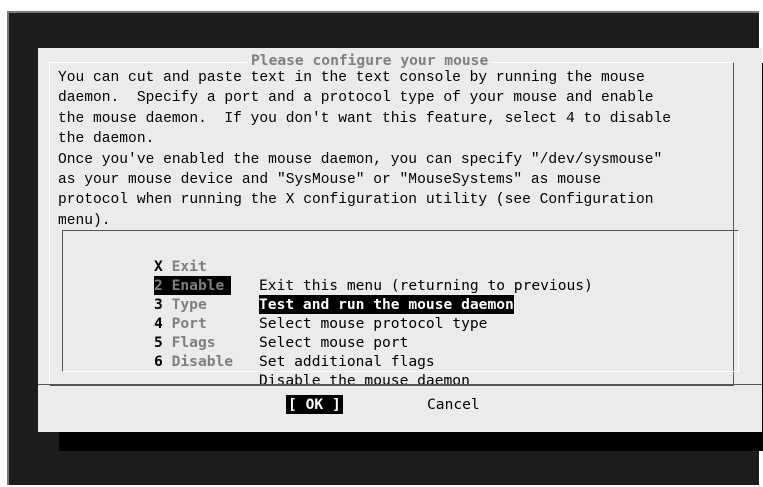  Describe the element at coordinates (373, 323) in the screenshot. I see `menu-item-desc: Select mouse protocol type` at that location.